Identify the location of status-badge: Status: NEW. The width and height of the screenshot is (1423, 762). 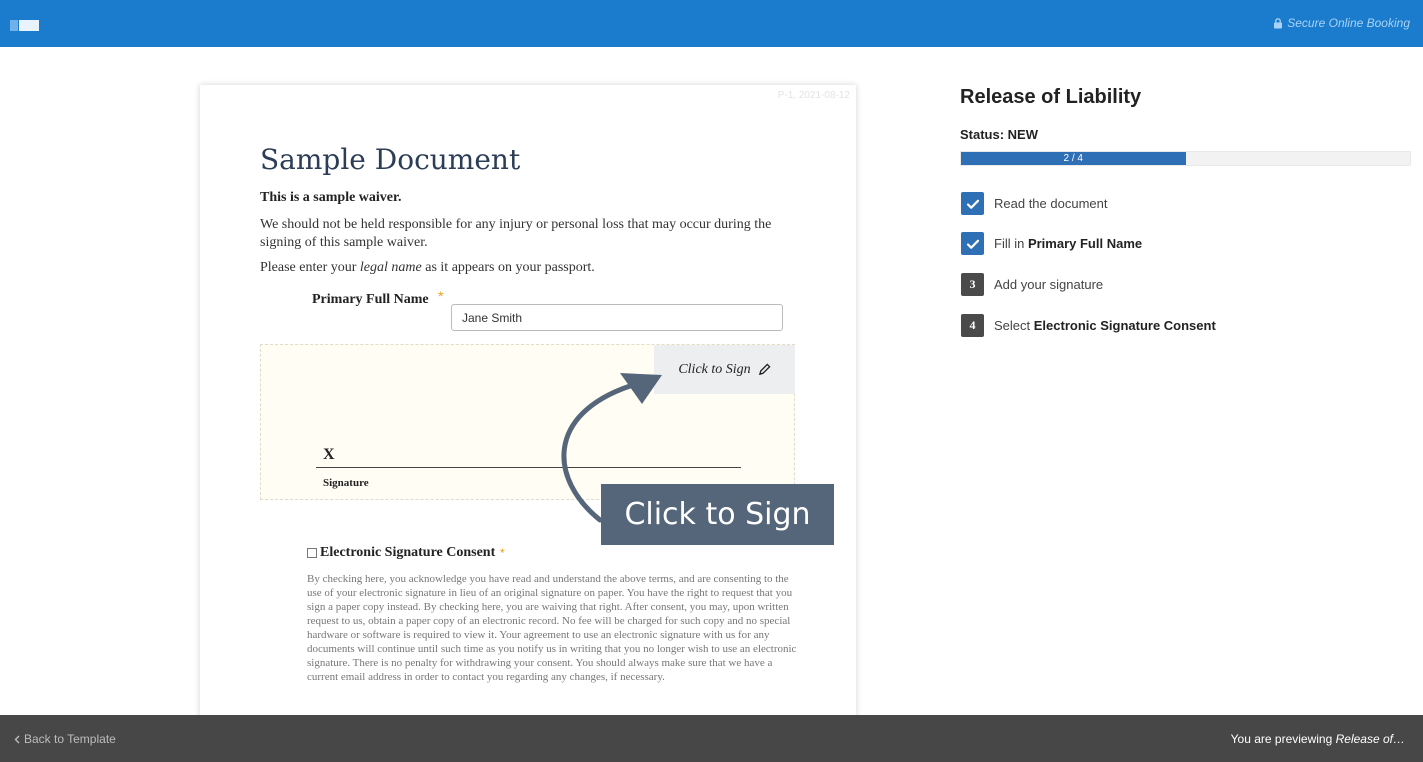
(999, 134).